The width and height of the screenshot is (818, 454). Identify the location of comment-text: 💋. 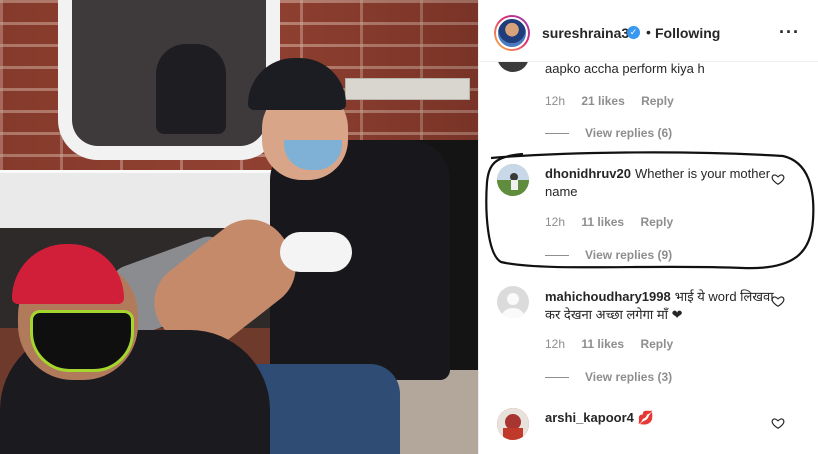
(646, 417).